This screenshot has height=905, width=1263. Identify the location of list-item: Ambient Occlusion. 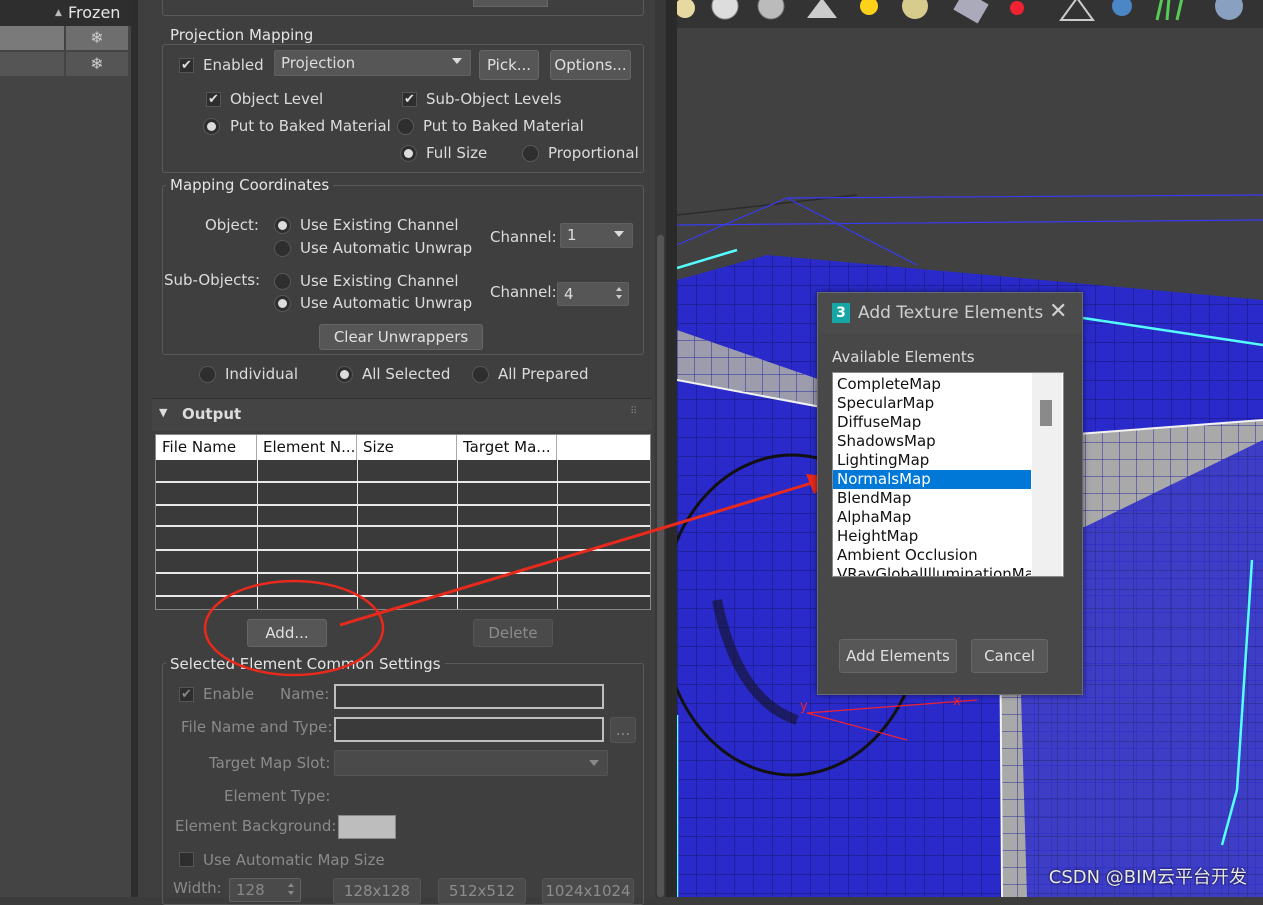
(932, 555).